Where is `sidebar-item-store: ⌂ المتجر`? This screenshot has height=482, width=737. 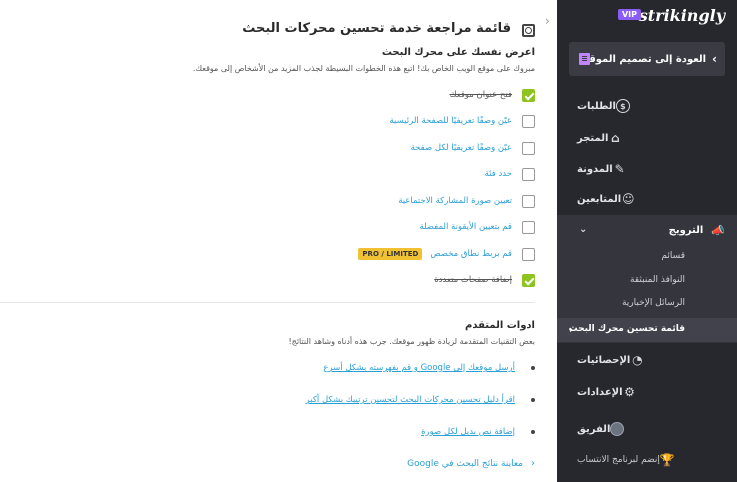
sidebar-item-store: ⌂ المتجر is located at coordinates (647, 138).